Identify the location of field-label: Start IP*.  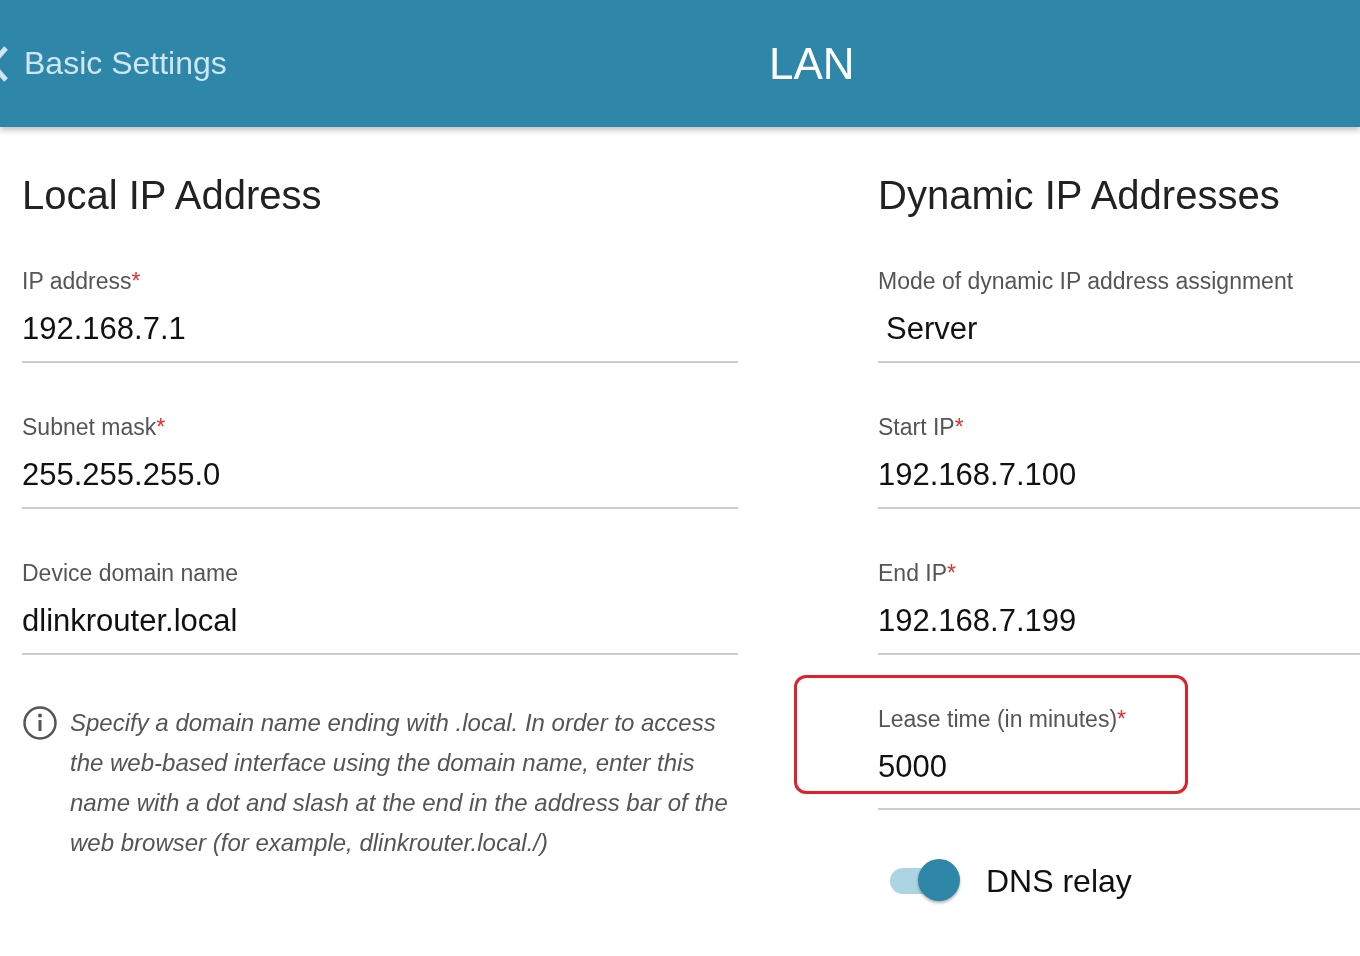
(921, 427).